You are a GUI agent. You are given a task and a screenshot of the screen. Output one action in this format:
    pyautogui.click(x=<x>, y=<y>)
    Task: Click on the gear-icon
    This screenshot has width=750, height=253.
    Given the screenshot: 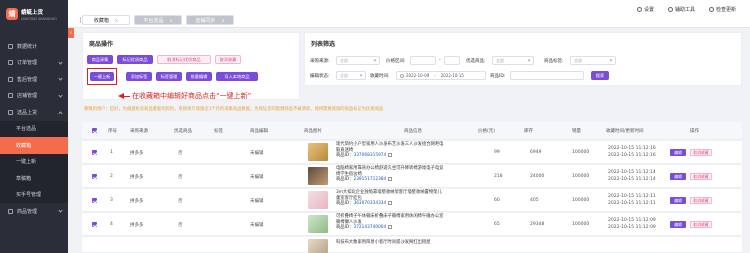 What is the action you would take?
    pyautogui.click(x=639, y=9)
    